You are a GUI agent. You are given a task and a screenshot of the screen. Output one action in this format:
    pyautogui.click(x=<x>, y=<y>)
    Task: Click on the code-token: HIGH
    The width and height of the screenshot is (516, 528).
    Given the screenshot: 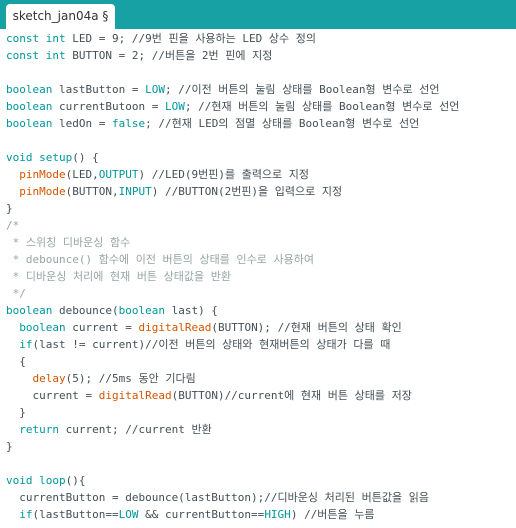 What is the action you would take?
    pyautogui.click(x=277, y=514)
    